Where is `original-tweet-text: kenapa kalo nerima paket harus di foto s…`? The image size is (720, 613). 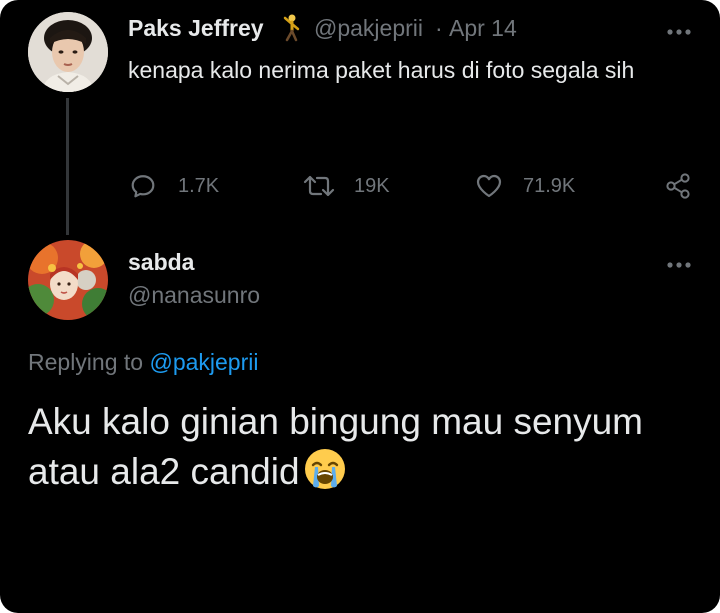
original-tweet-text: kenapa kalo nerima paket harus di foto s… is located at coordinates (381, 70).